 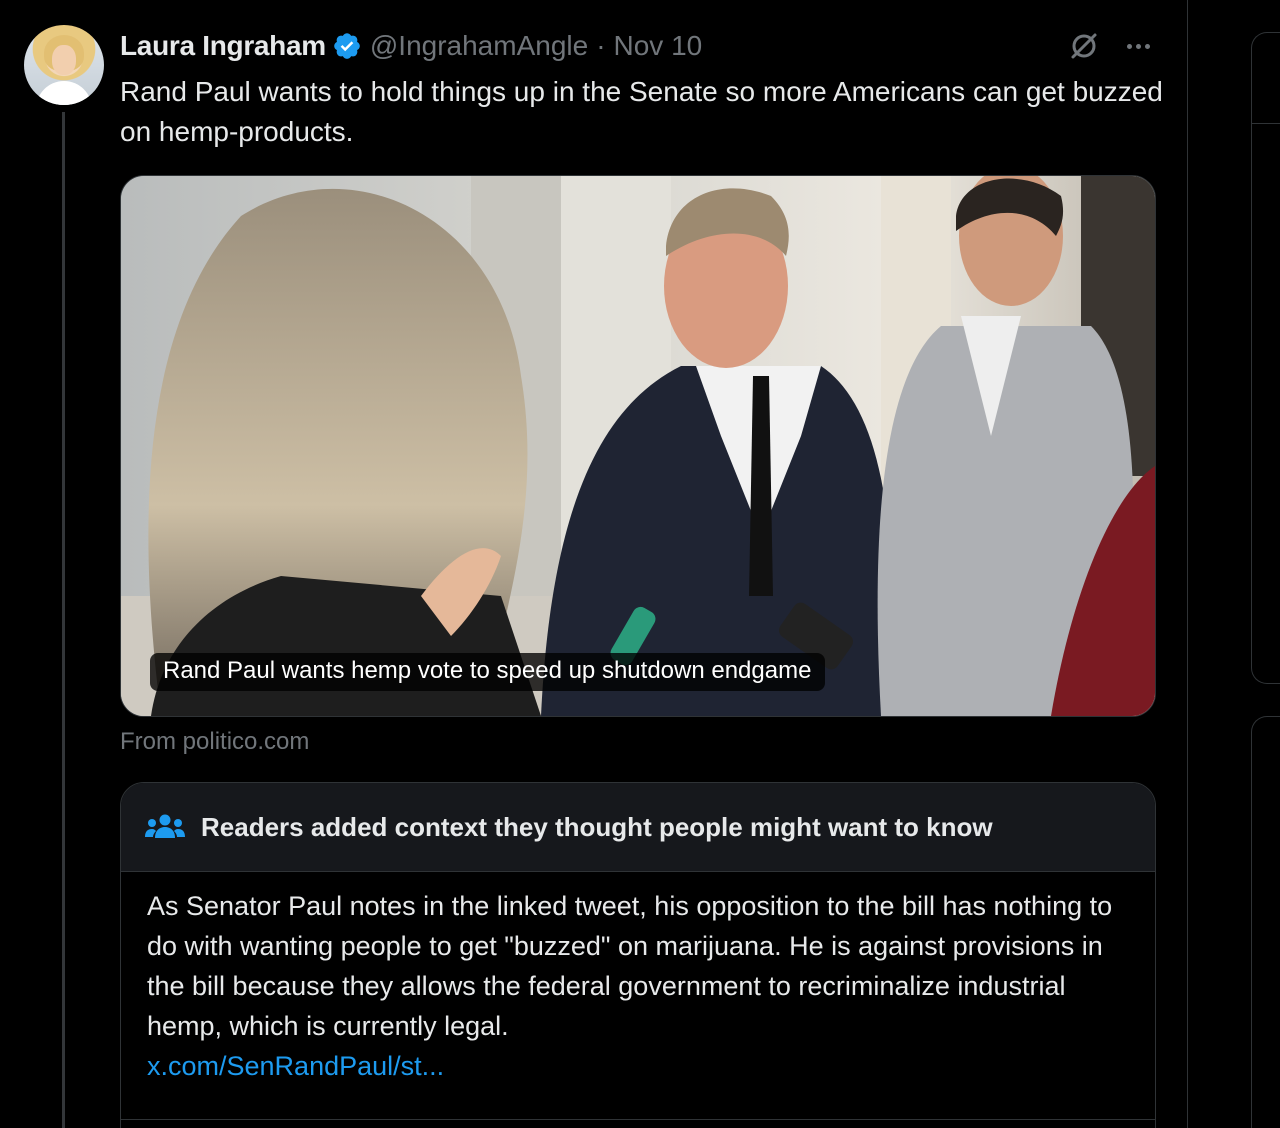 What do you see at coordinates (1265, 922) in the screenshot?
I see `sidebar-panel-bottom` at bounding box center [1265, 922].